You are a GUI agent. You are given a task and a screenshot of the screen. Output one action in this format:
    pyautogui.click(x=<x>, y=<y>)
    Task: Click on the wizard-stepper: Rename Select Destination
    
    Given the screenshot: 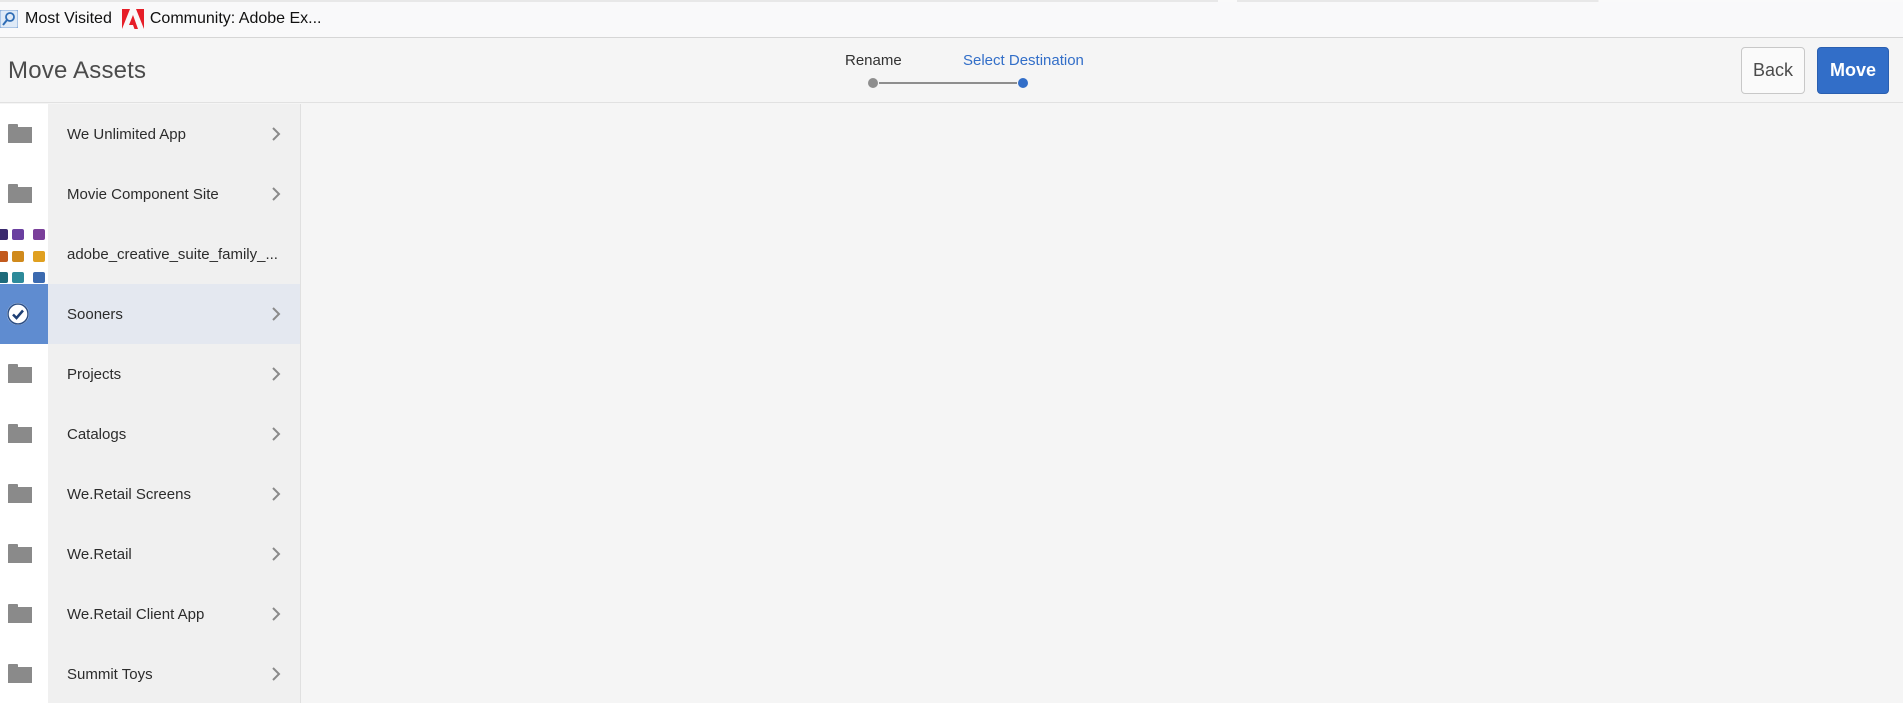 What is the action you would take?
    pyautogui.click(x=965, y=72)
    